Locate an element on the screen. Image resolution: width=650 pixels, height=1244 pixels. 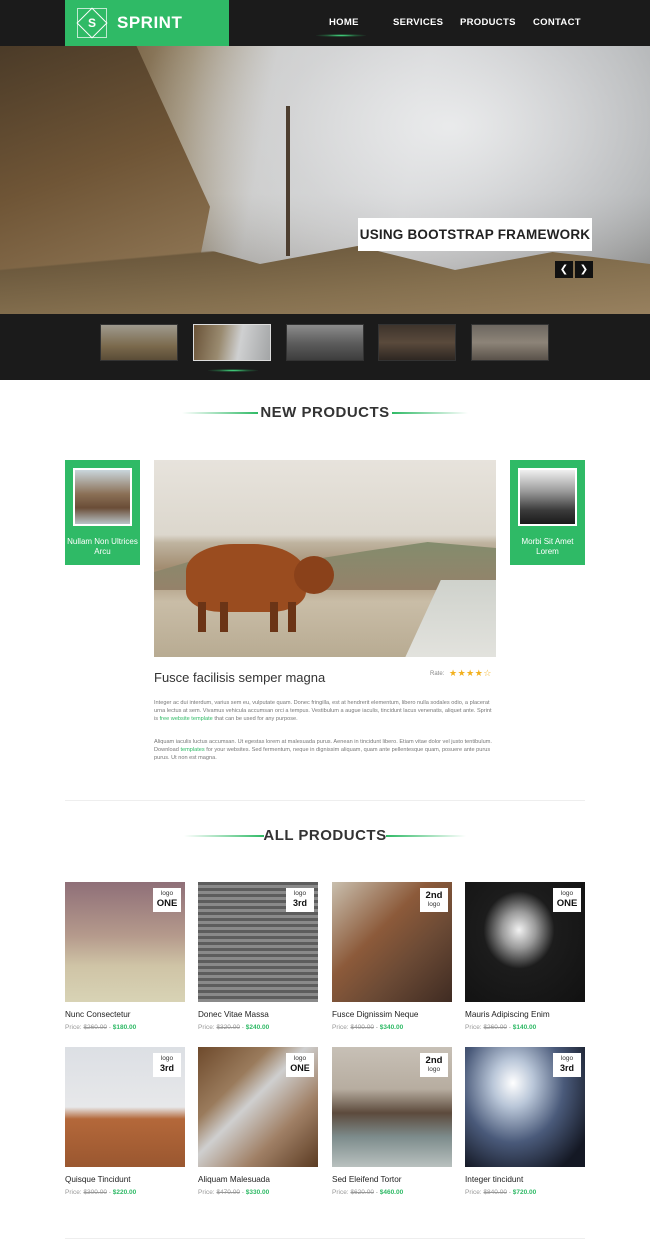
nav-products: PRODUCTS is located at coordinates (488, 22).